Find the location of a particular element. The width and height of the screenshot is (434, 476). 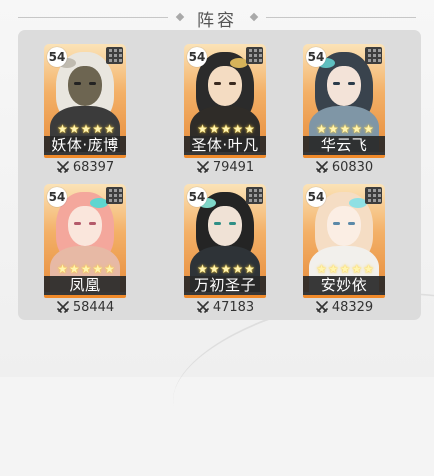

combat-power: 60830 is located at coordinates (344, 167).